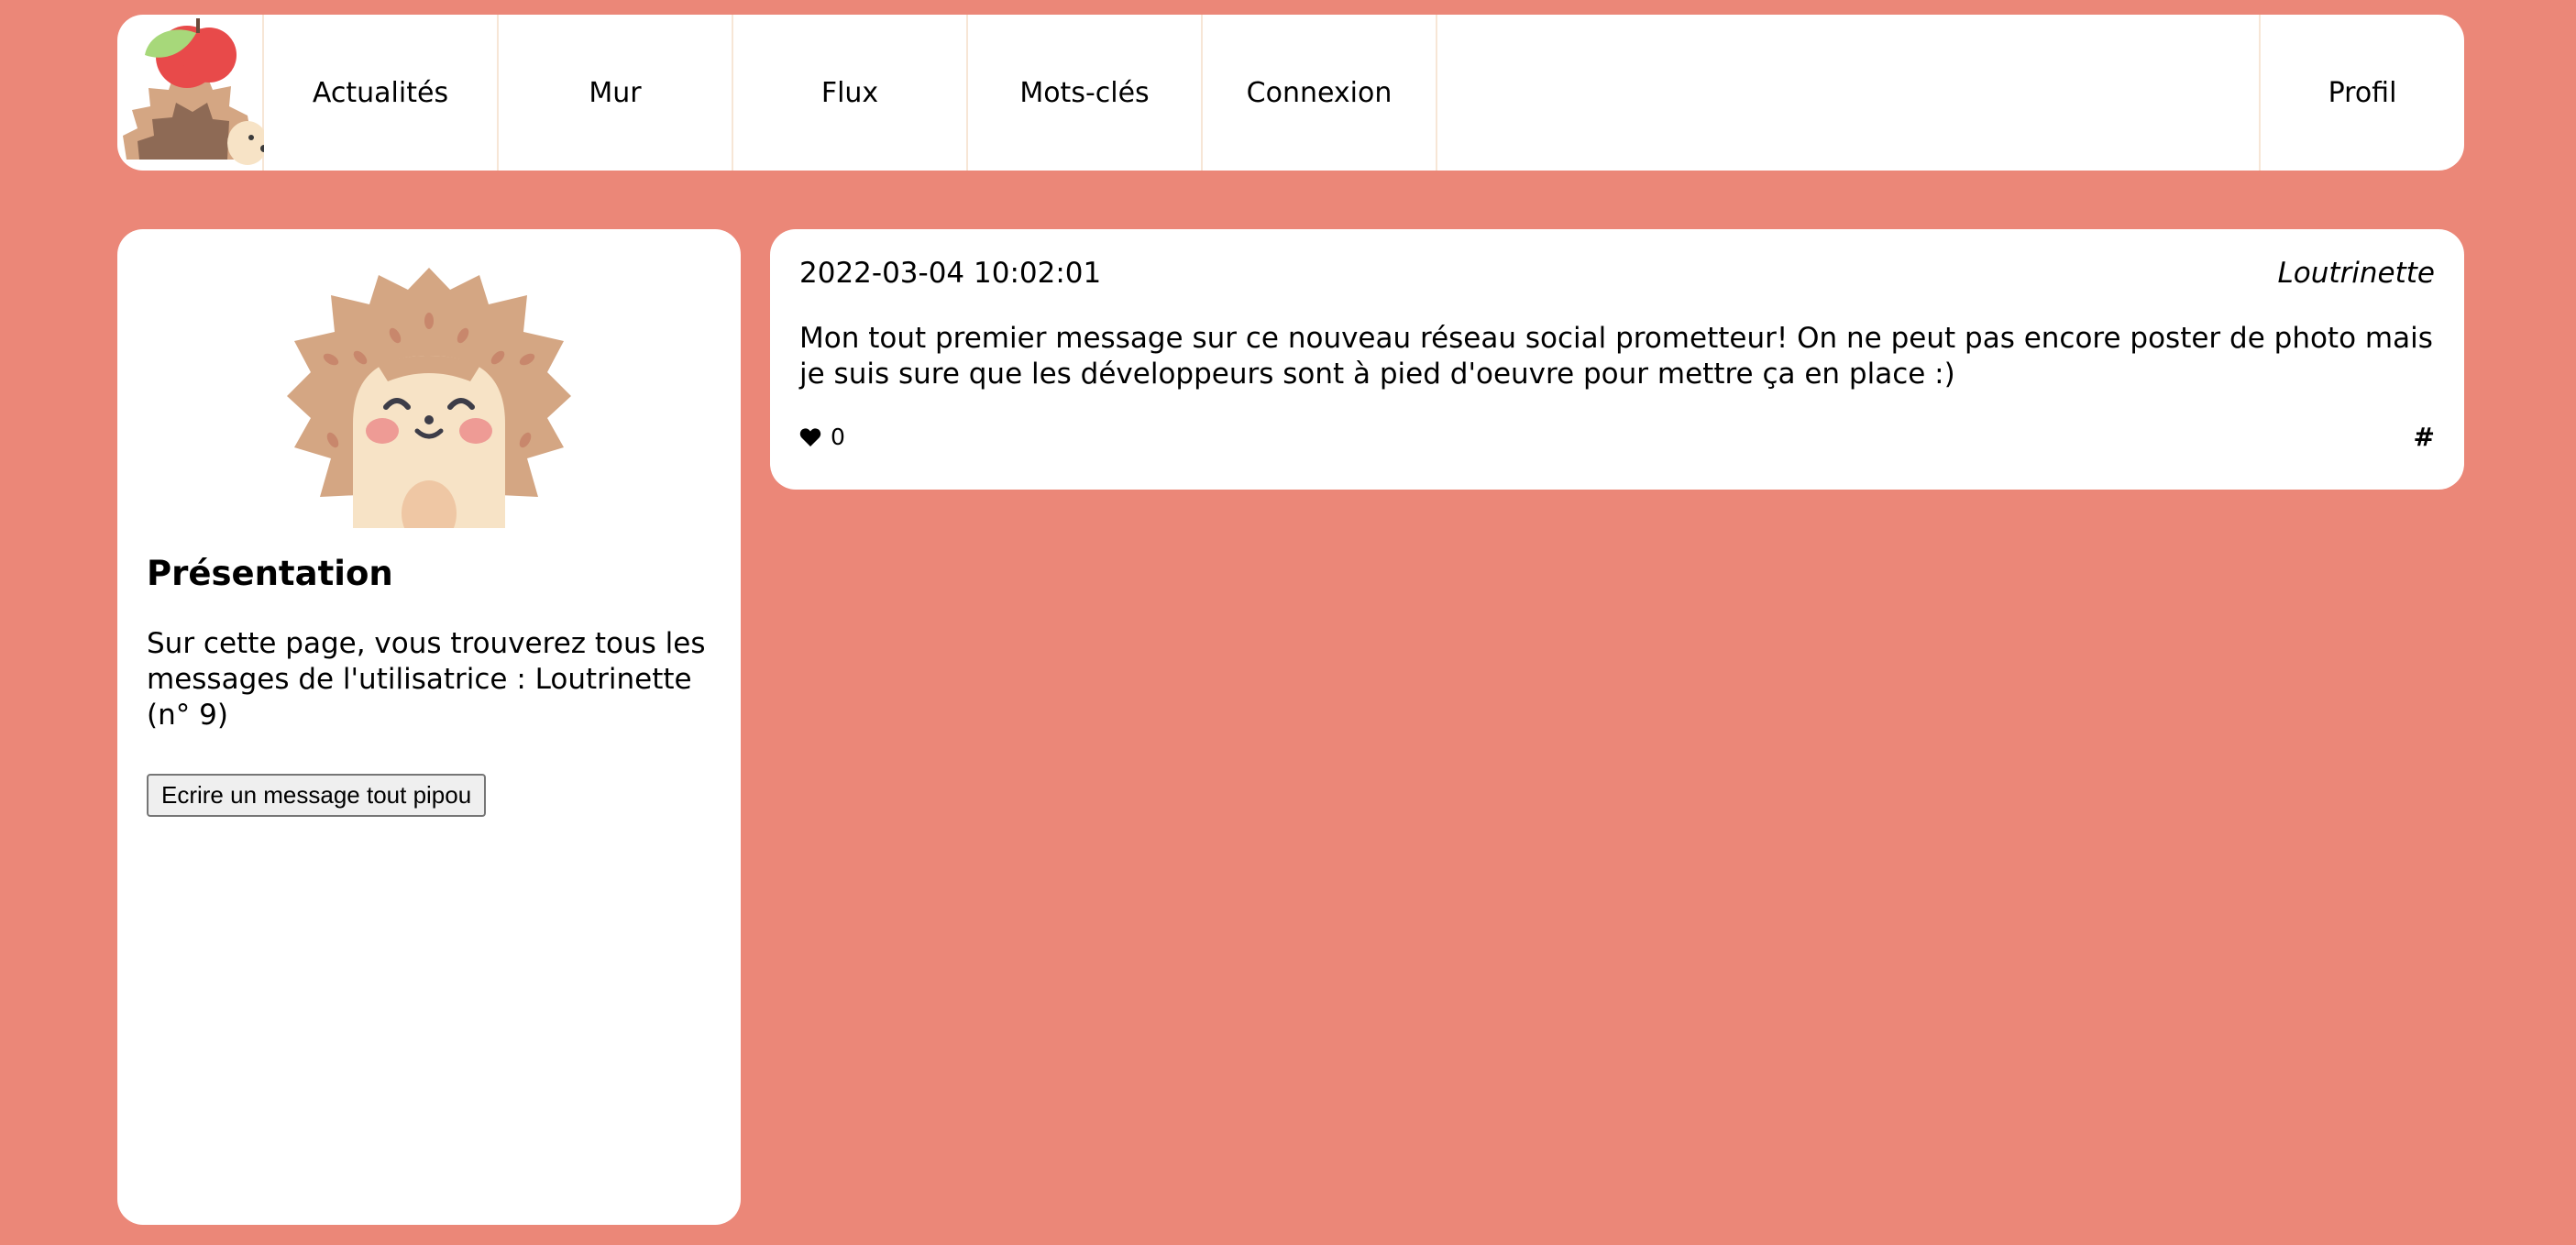 The width and height of the screenshot is (2576, 1245). What do you see at coordinates (193, 91) in the screenshot?
I see `hedgehog-apple-logo-icon` at bounding box center [193, 91].